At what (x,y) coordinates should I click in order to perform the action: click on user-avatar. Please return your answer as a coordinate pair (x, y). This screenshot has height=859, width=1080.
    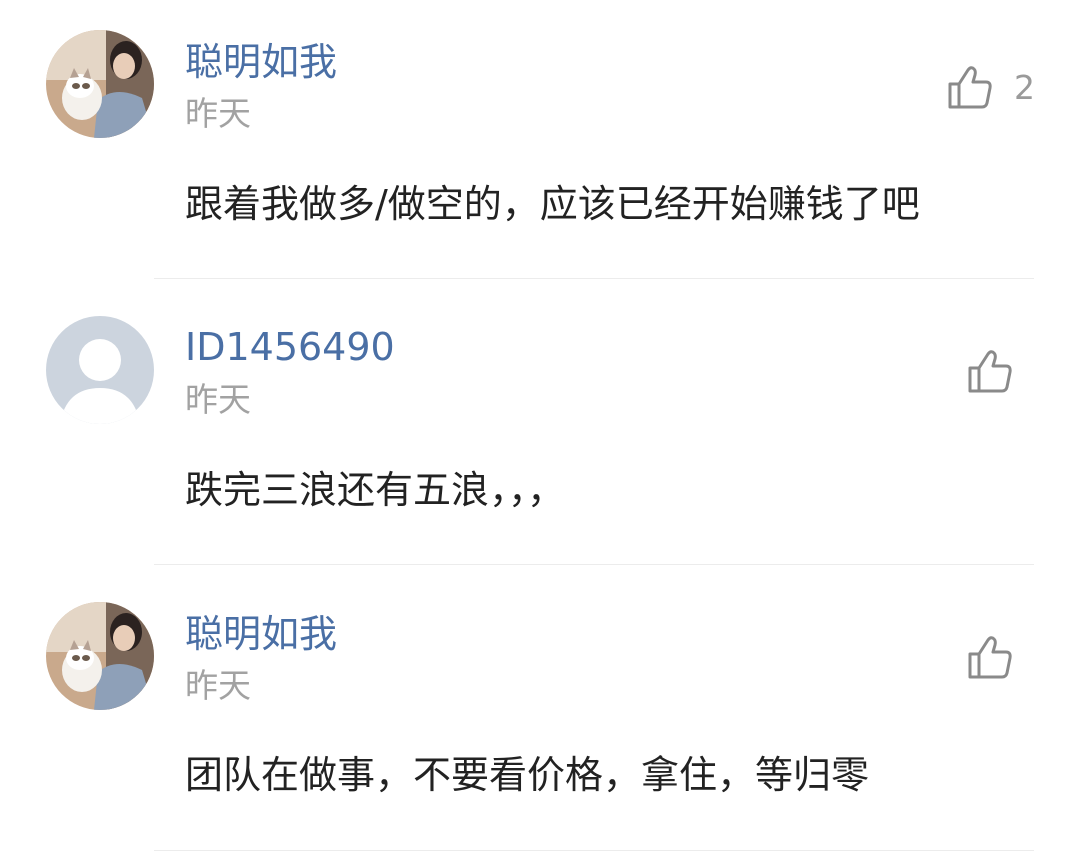
    Looking at the image, I should click on (100, 656).